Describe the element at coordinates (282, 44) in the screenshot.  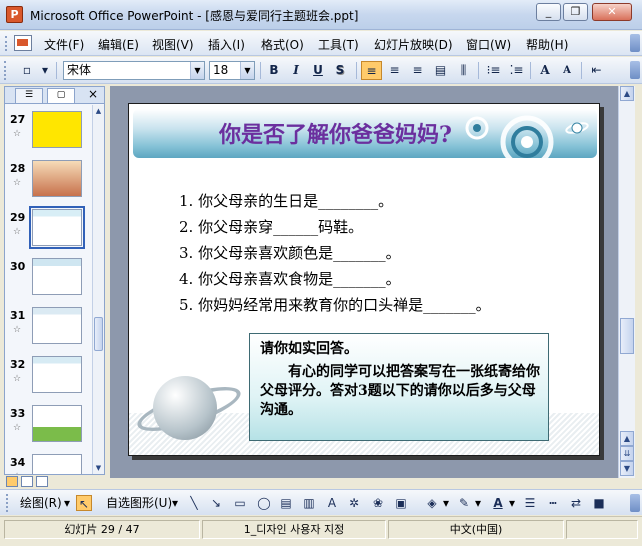
I see `menu-format: 格式(O)` at that location.